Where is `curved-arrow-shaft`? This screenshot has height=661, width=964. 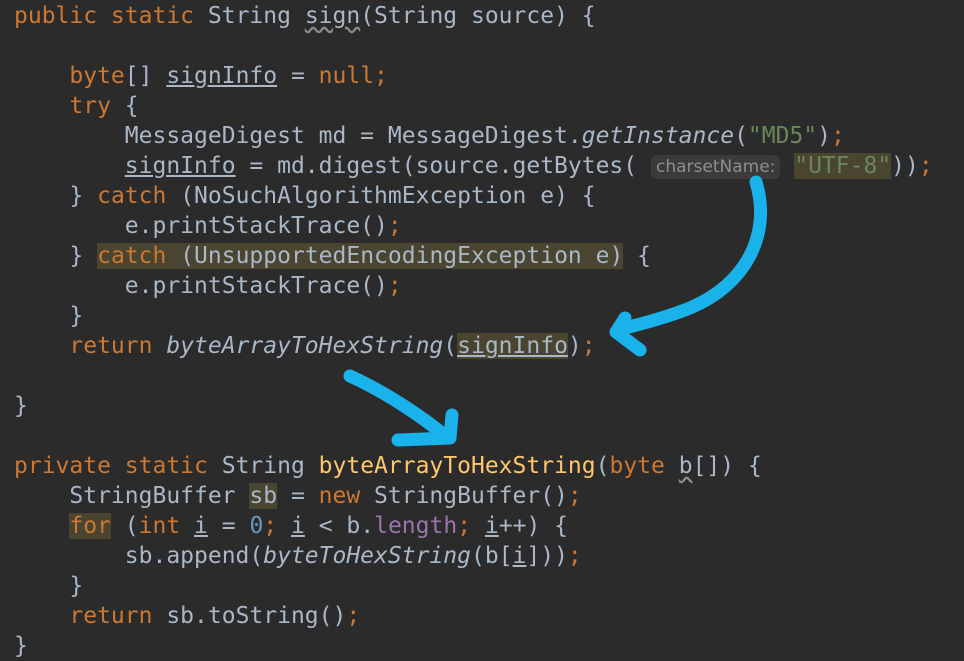 curved-arrow-shaft is located at coordinates (689, 256).